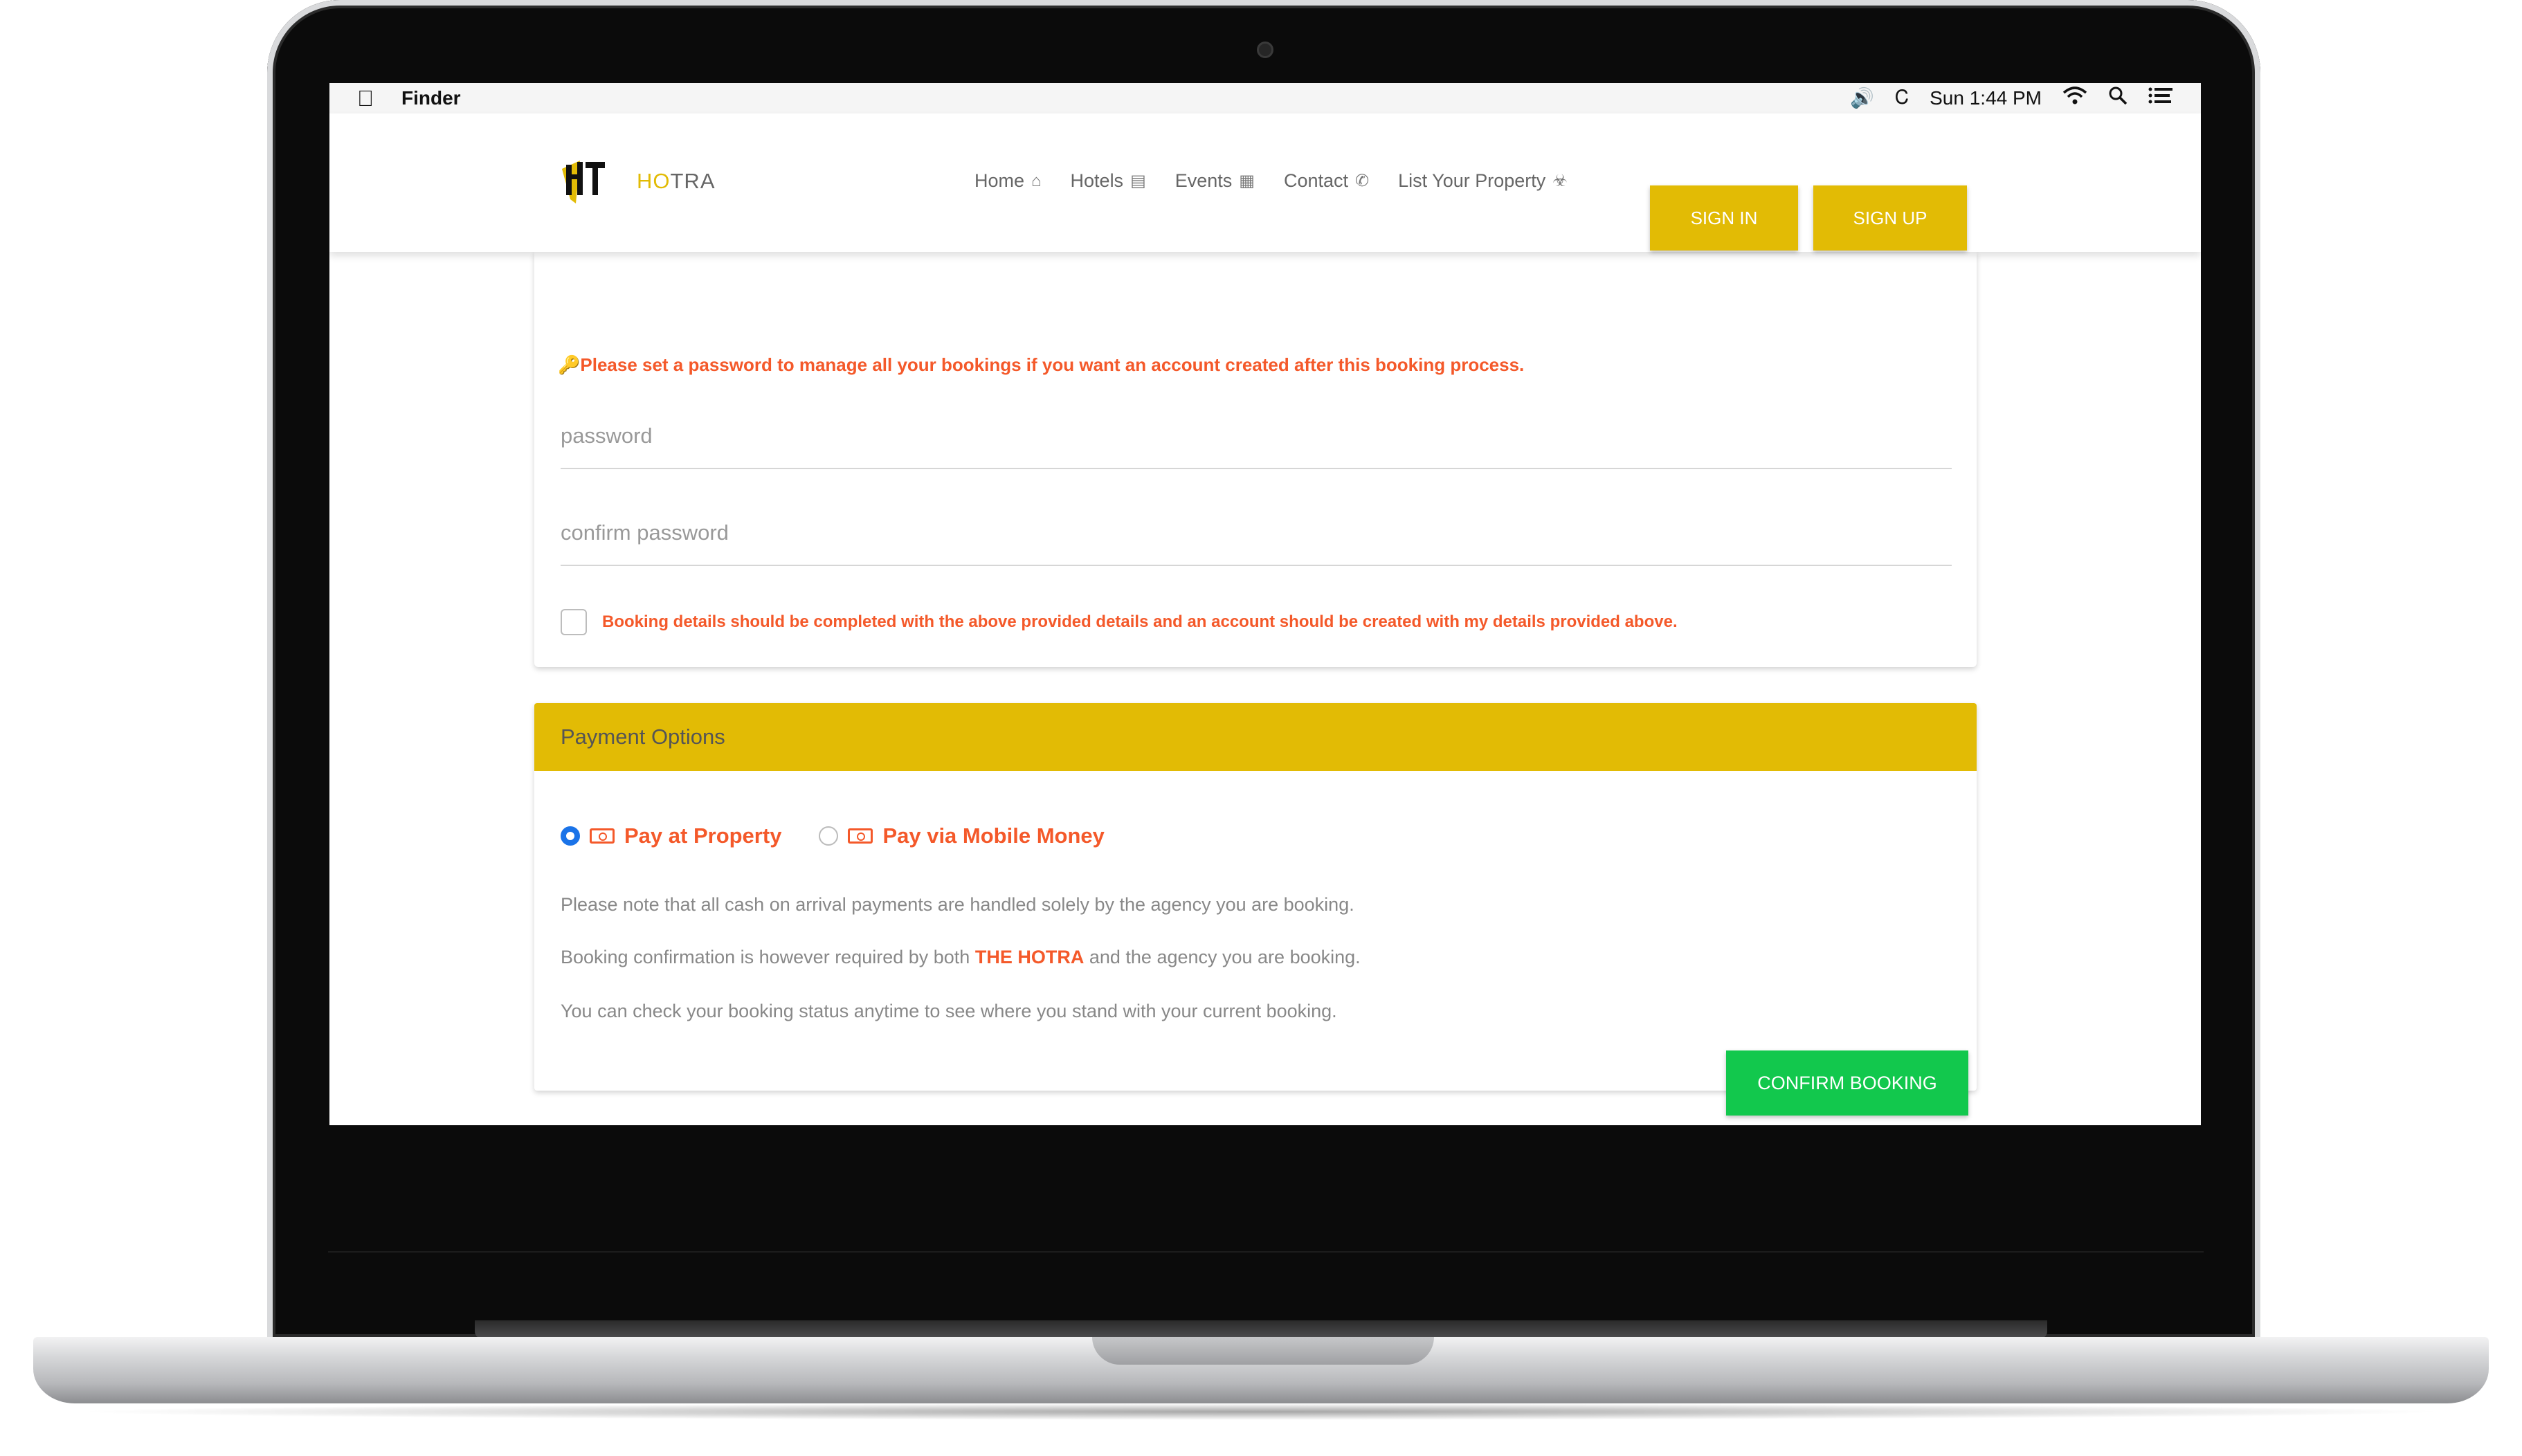 The width and height of the screenshot is (2522, 1456). I want to click on status-area: 🔊 Ꮯ Sun 1:44 PM, so click(2011, 98).